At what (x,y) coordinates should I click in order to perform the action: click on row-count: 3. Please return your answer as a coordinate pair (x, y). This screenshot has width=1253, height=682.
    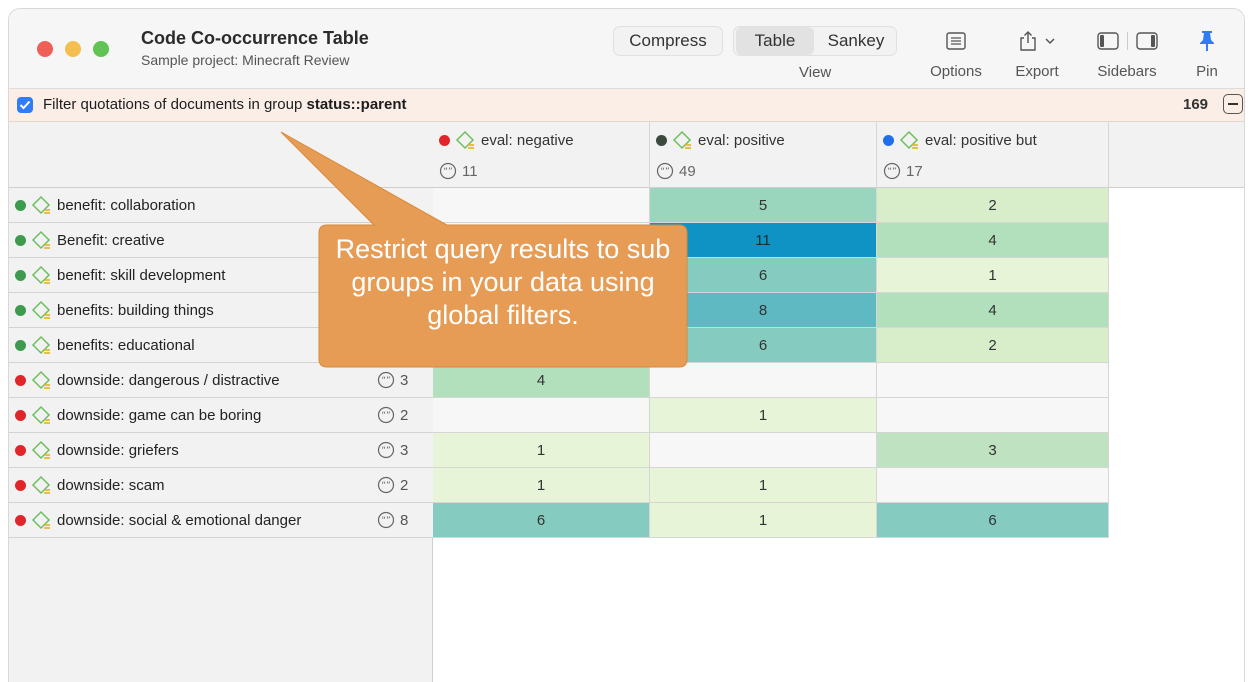
    Looking at the image, I should click on (404, 450).